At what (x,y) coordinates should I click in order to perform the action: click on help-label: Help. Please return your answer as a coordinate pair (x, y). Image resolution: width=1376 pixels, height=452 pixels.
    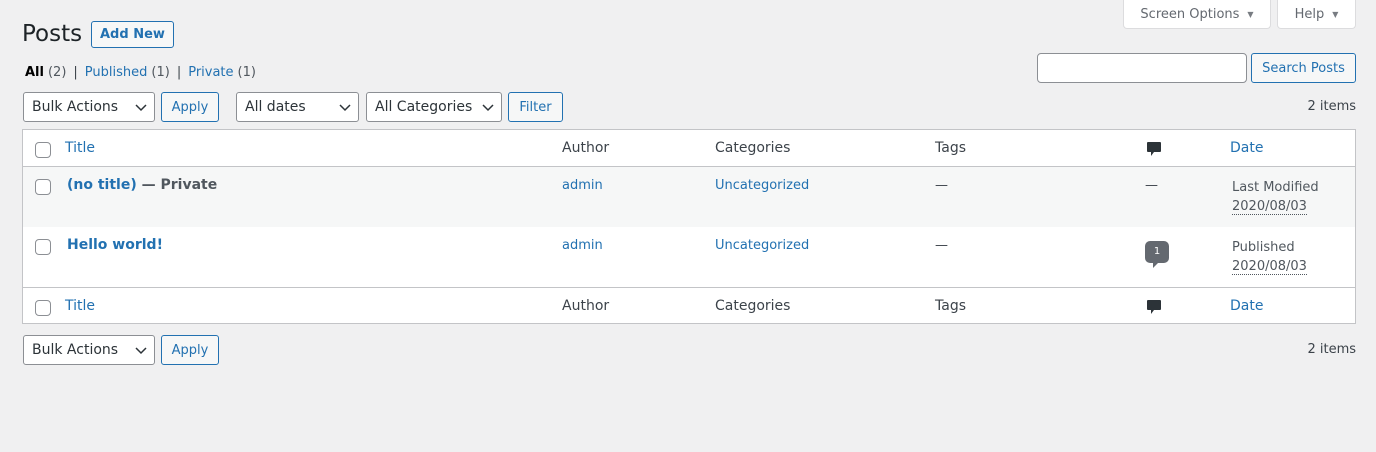
    Looking at the image, I should click on (1309, 14).